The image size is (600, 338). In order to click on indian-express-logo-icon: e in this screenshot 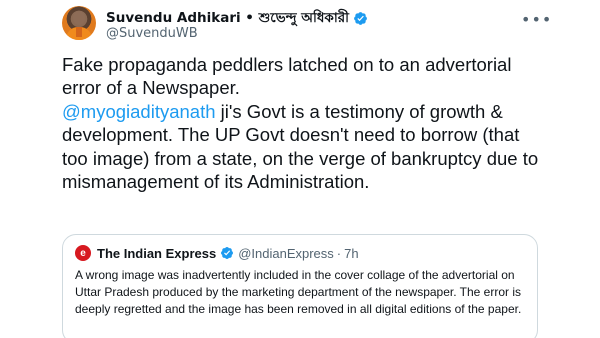, I will do `click(83, 253)`.